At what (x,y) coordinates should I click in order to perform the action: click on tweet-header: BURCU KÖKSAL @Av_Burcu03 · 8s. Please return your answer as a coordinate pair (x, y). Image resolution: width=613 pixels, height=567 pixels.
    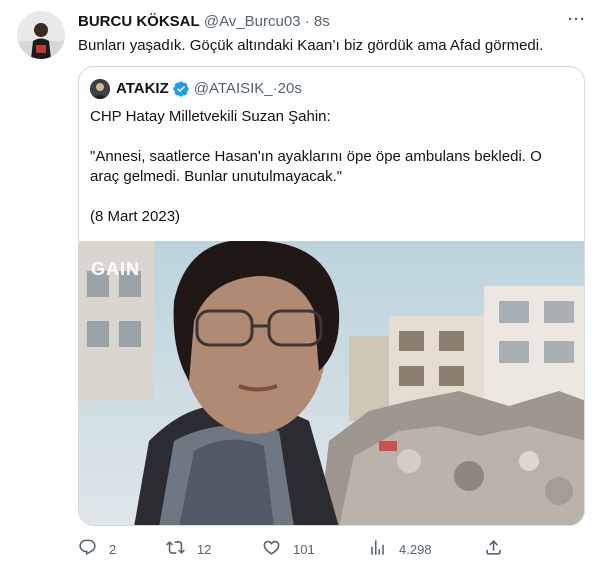
    Looking at the image, I should click on (204, 22).